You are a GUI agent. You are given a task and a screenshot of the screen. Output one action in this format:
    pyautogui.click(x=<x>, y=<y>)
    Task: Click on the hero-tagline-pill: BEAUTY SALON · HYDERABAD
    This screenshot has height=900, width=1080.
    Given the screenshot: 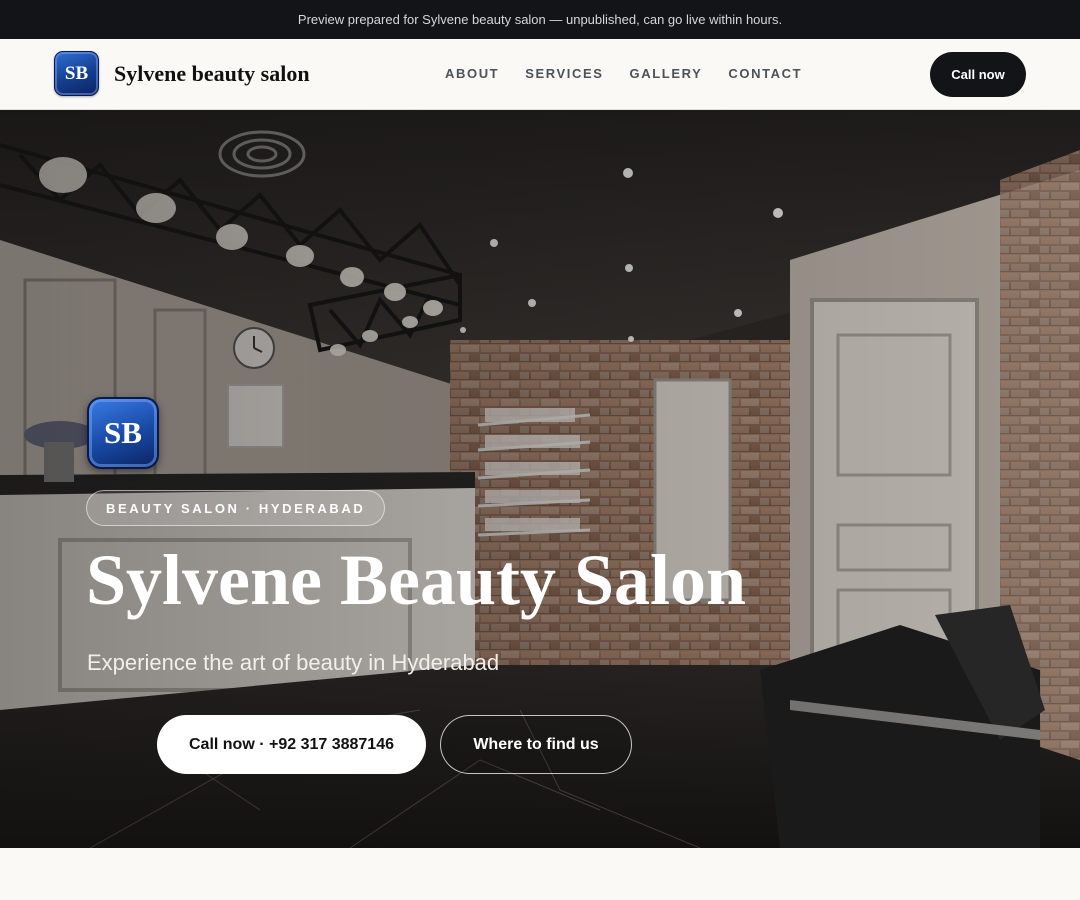 What is the action you would take?
    pyautogui.click(x=236, y=508)
    